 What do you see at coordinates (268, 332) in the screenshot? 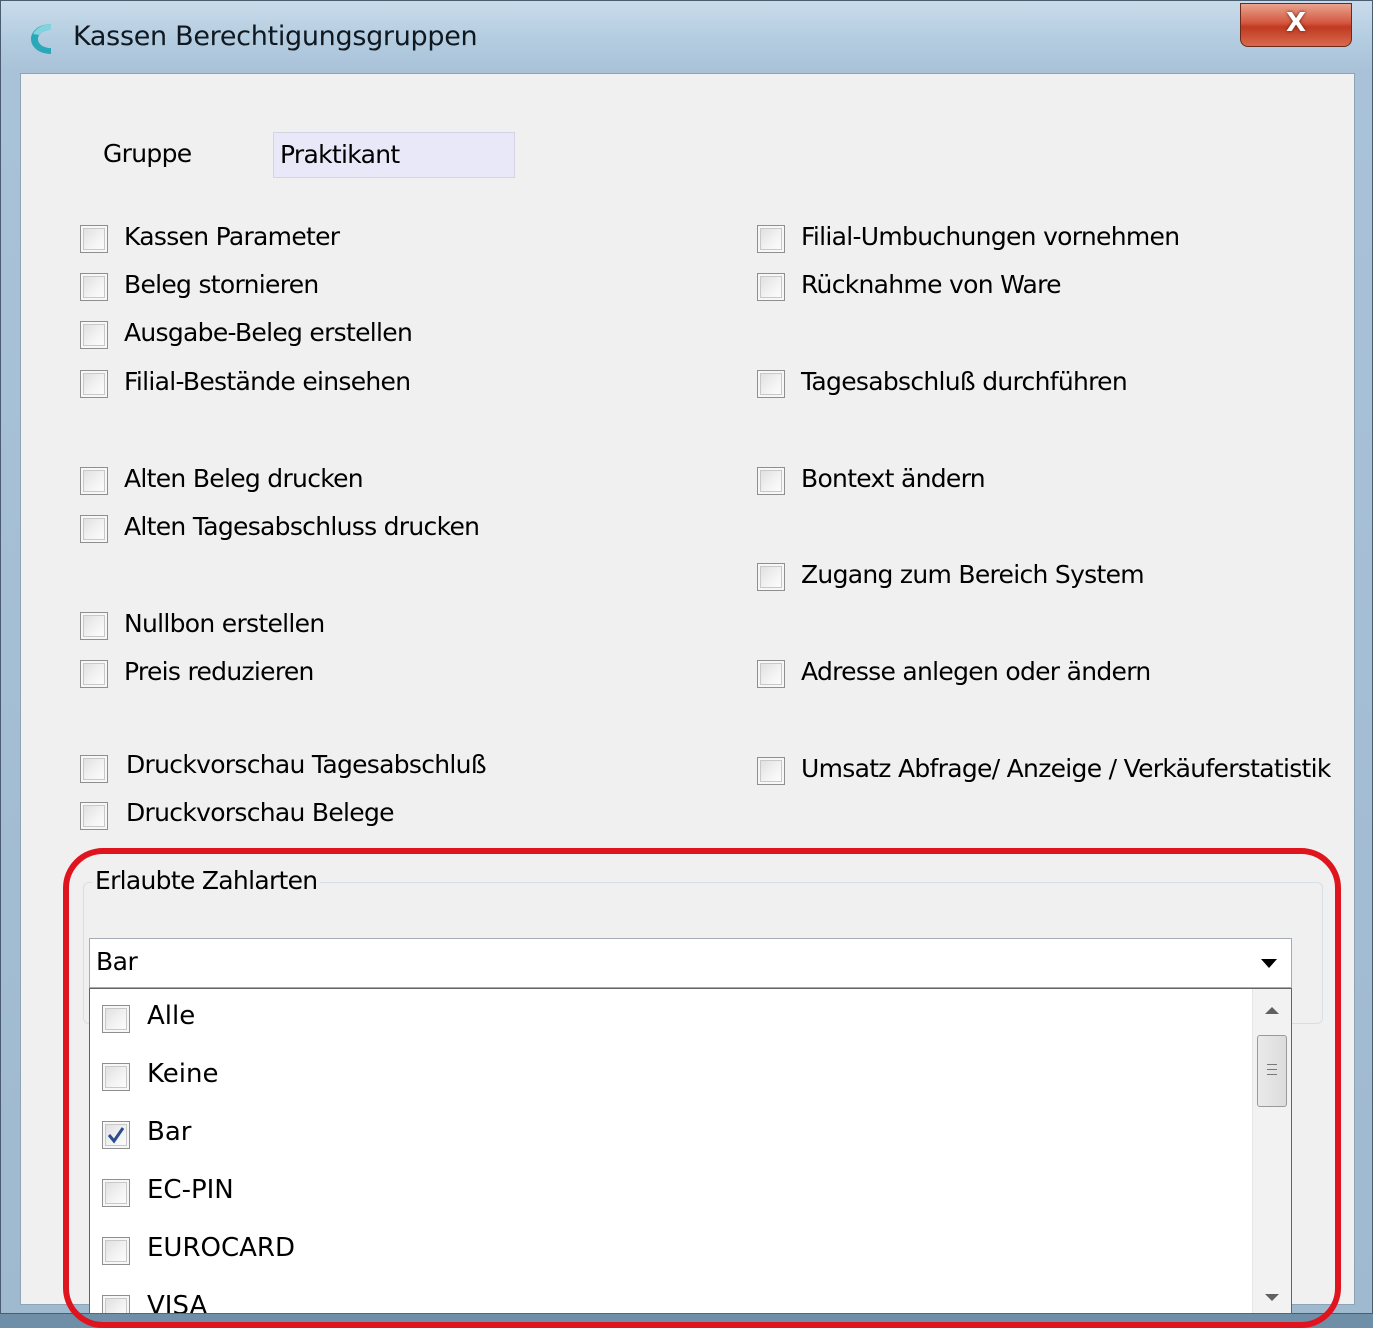
I see `checkbox-label: Ausgabe-Beleg erstellen` at bounding box center [268, 332].